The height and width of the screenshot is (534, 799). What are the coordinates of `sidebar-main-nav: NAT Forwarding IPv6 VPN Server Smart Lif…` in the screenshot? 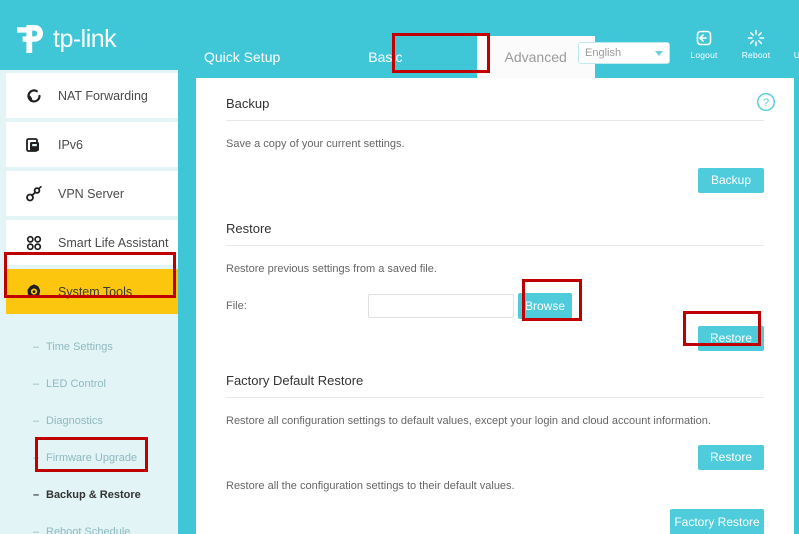 It's located at (95, 192).